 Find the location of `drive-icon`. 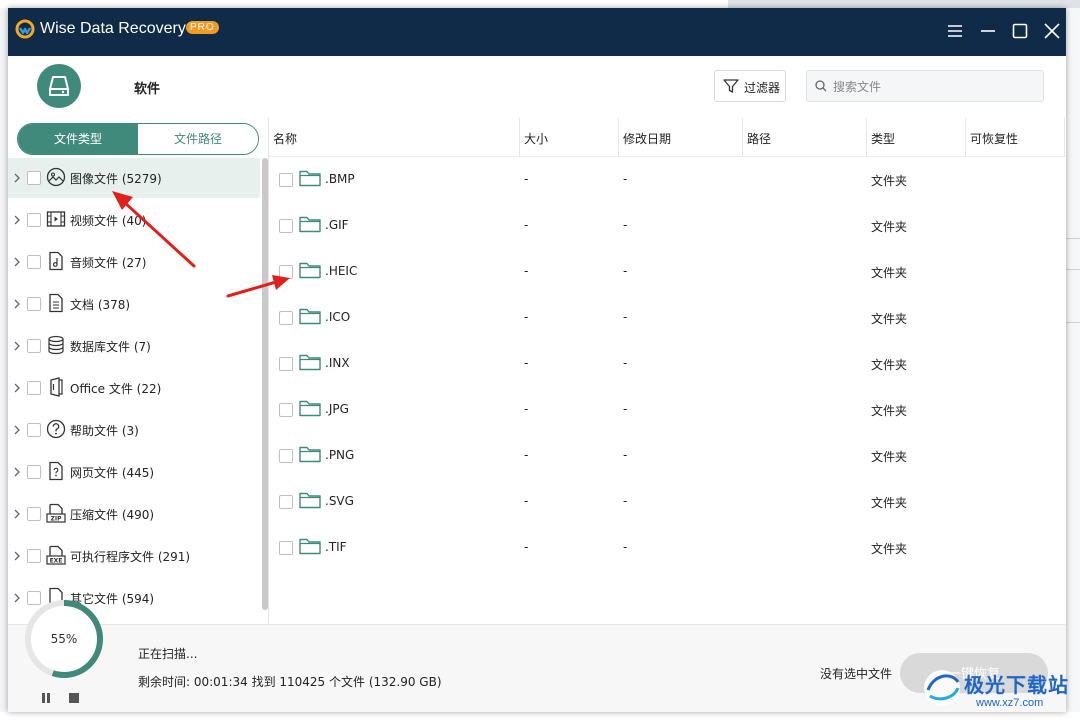

drive-icon is located at coordinates (59, 86).